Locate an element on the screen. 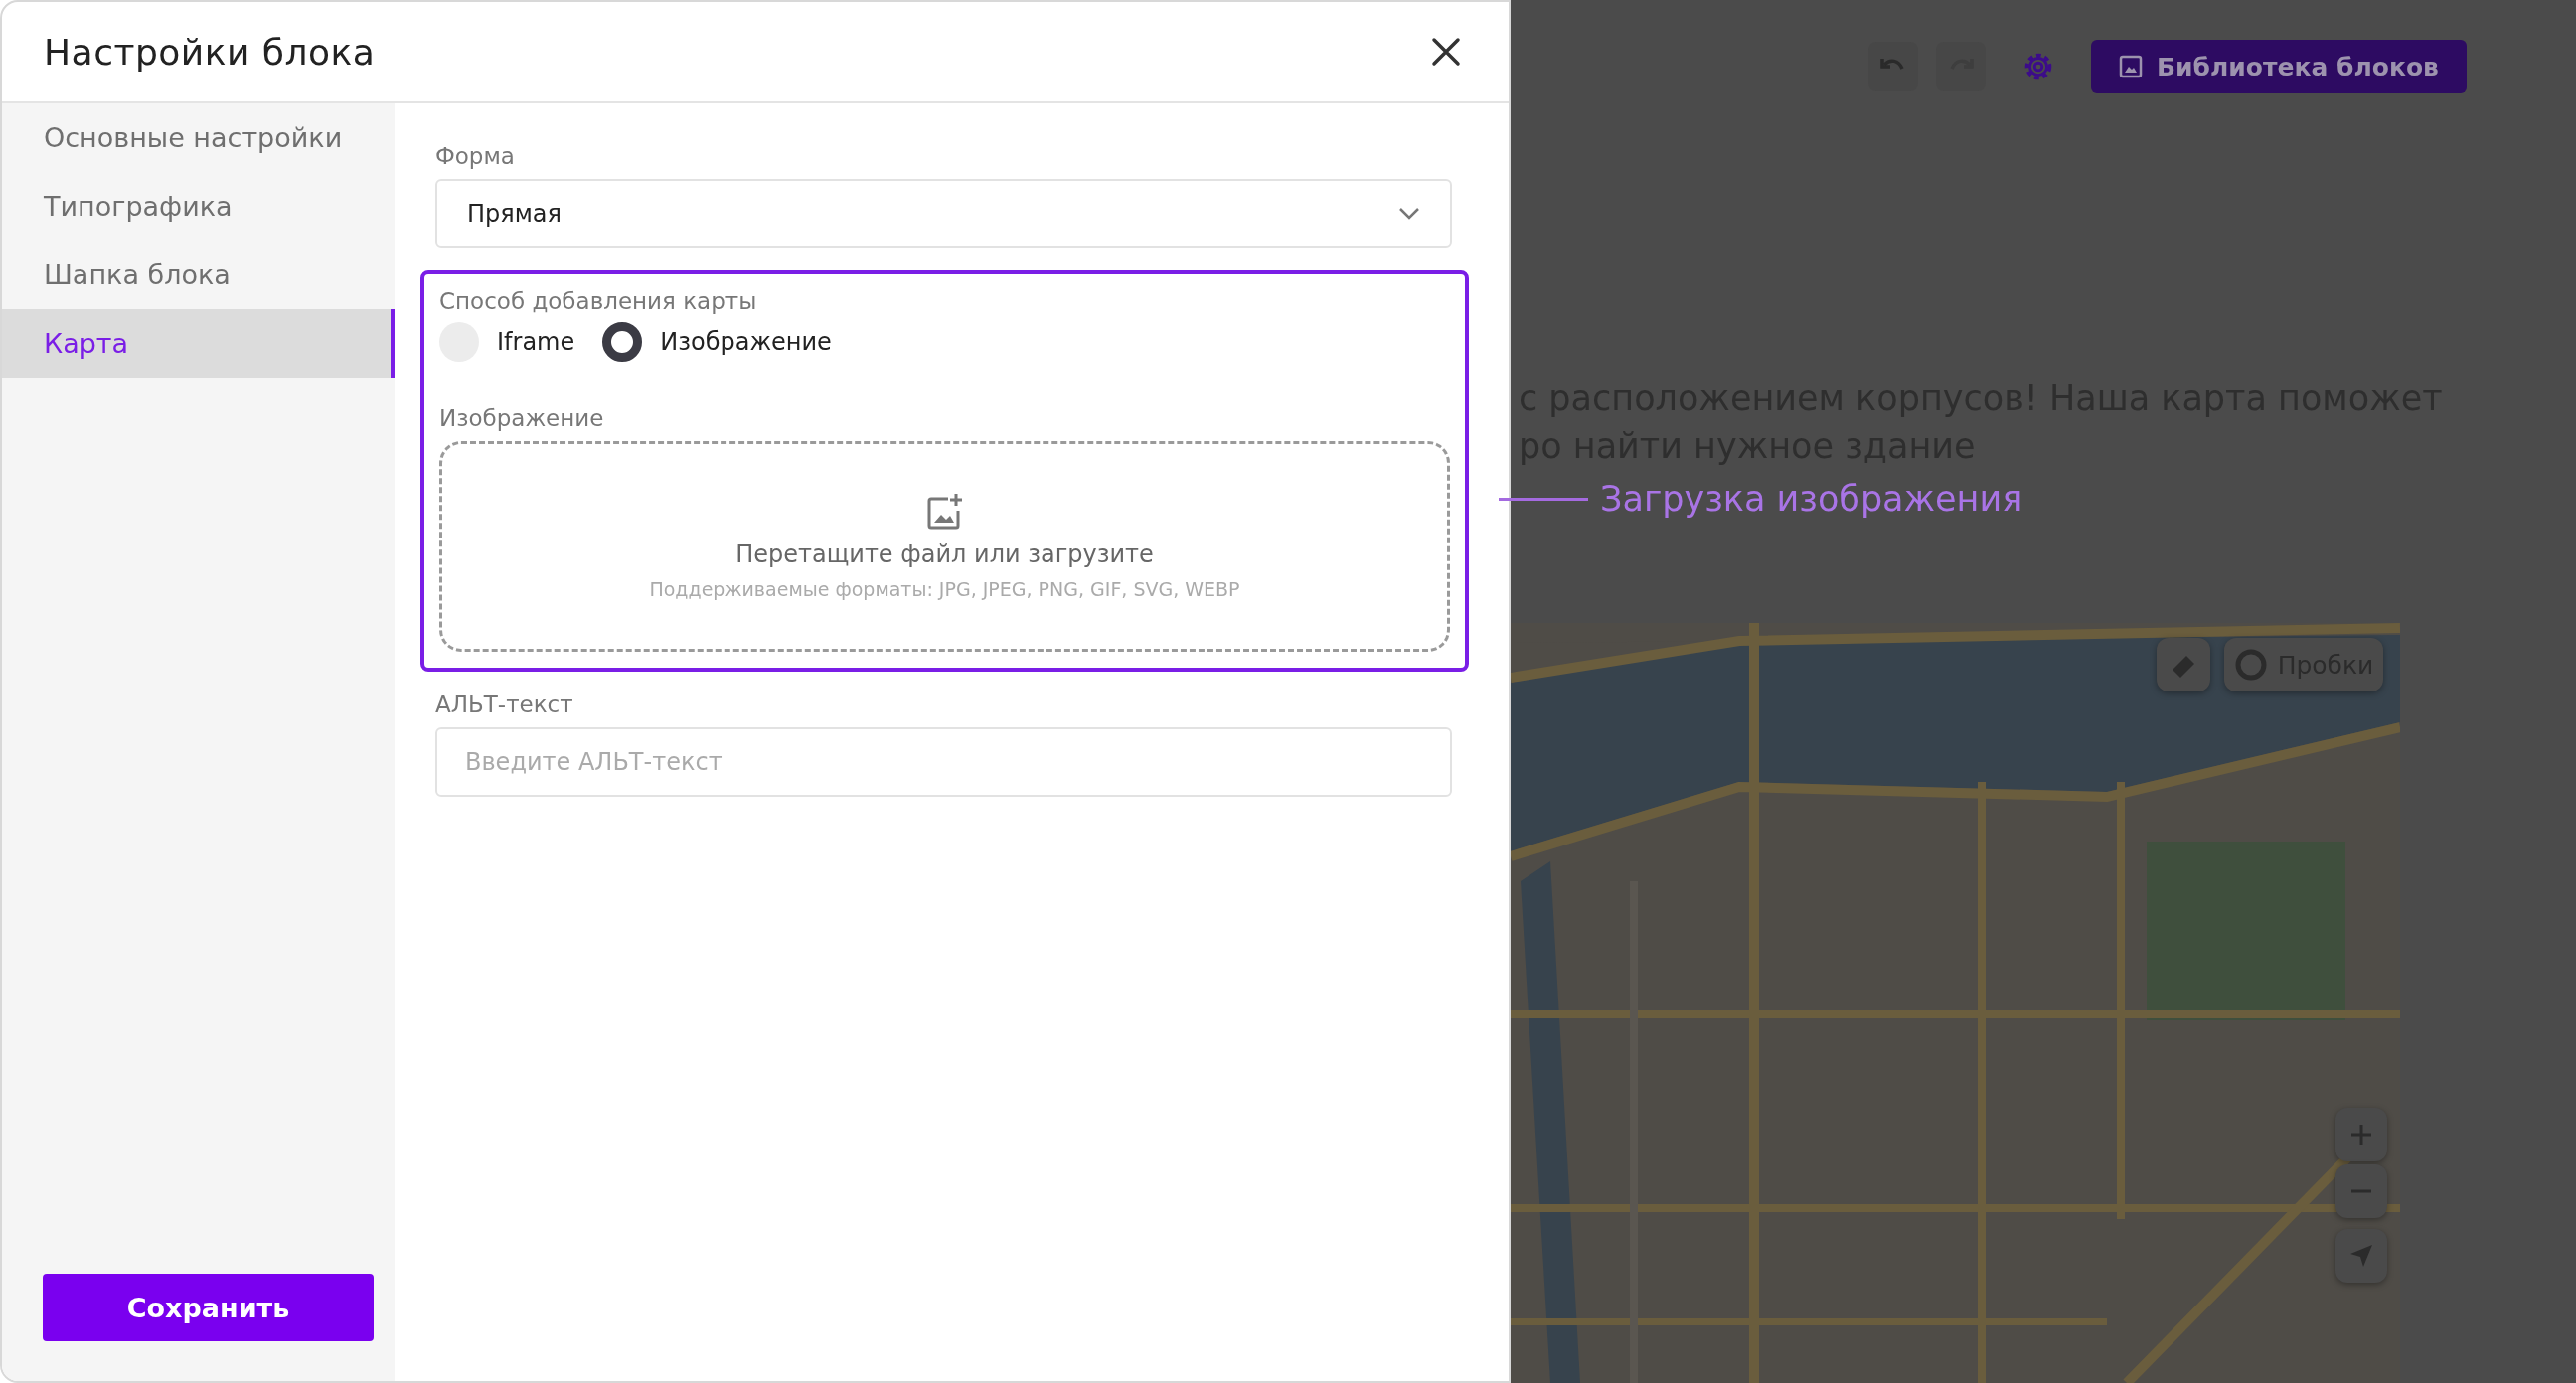 The height and width of the screenshot is (1383, 2576). add-image-icon is located at coordinates (944, 512).